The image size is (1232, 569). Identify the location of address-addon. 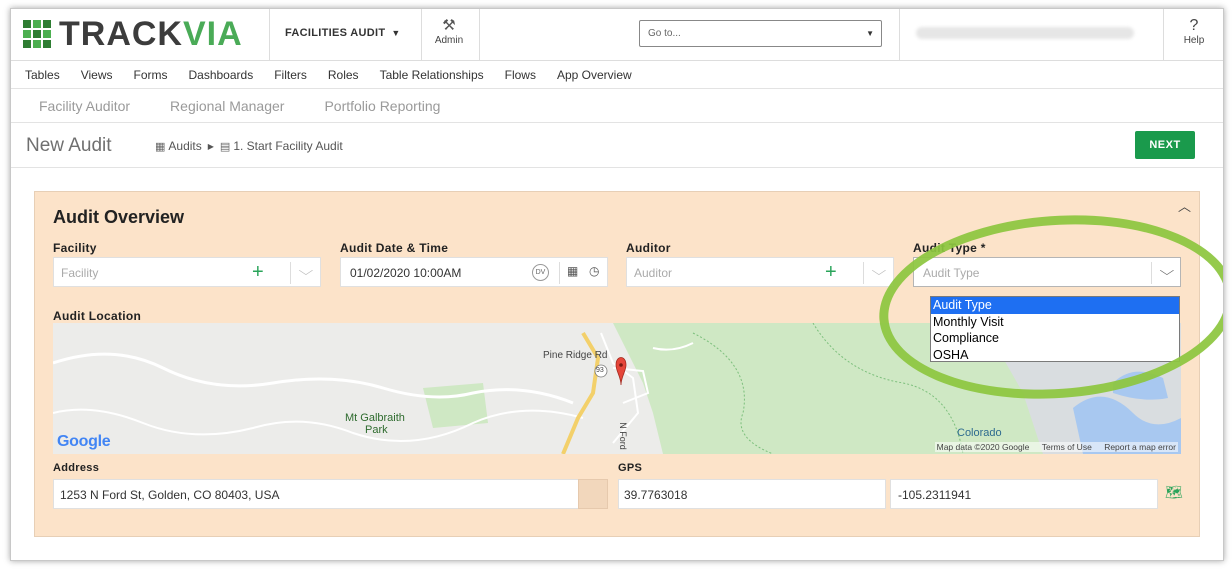
(593, 494).